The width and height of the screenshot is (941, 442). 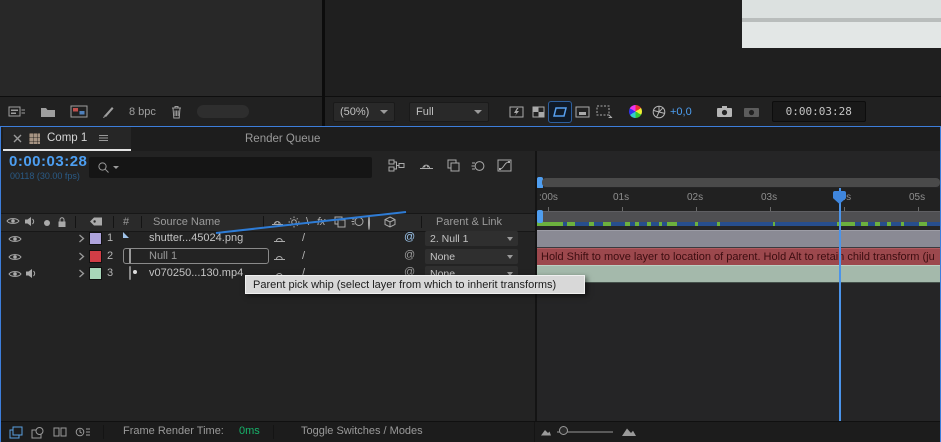 I want to click on source-name-column-header: Source Name, so click(x=186, y=222).